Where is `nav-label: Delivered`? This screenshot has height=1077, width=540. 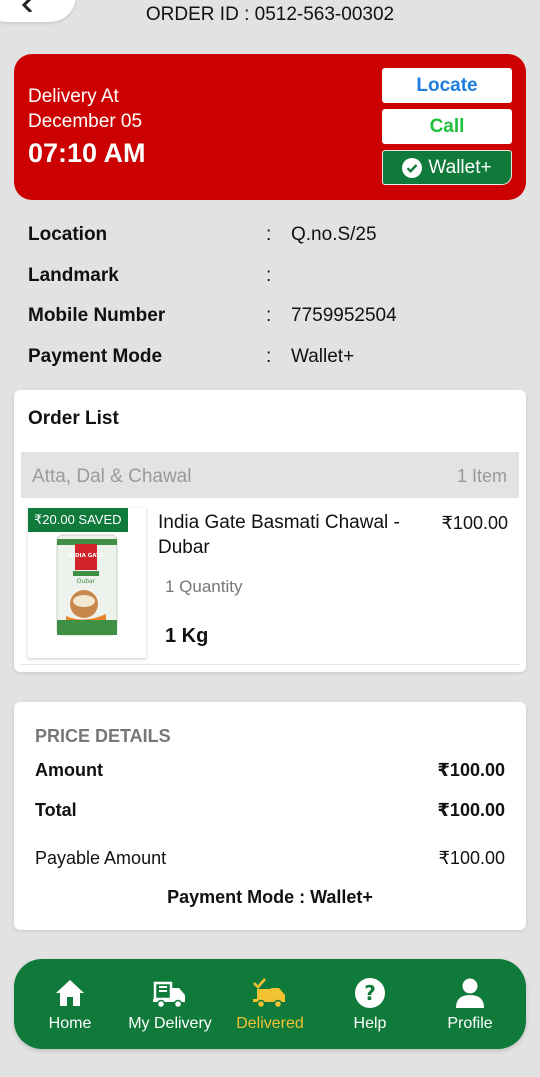 nav-label: Delivered is located at coordinates (270, 1023).